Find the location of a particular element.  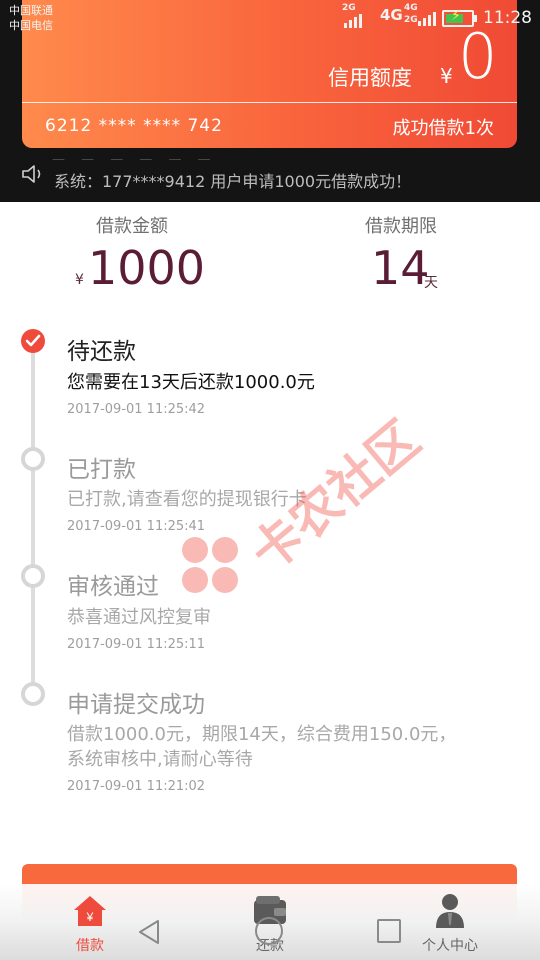

carrier-labels: 中国联通 中国电信 is located at coordinates (31, 18).